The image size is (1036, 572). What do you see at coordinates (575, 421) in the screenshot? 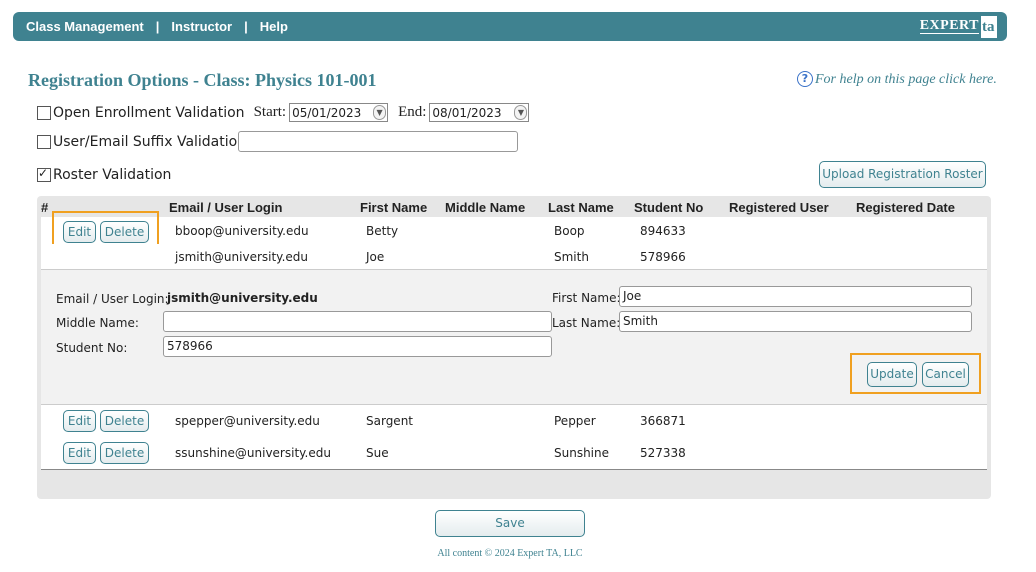
I see `cell-last-name: Pepper` at bounding box center [575, 421].